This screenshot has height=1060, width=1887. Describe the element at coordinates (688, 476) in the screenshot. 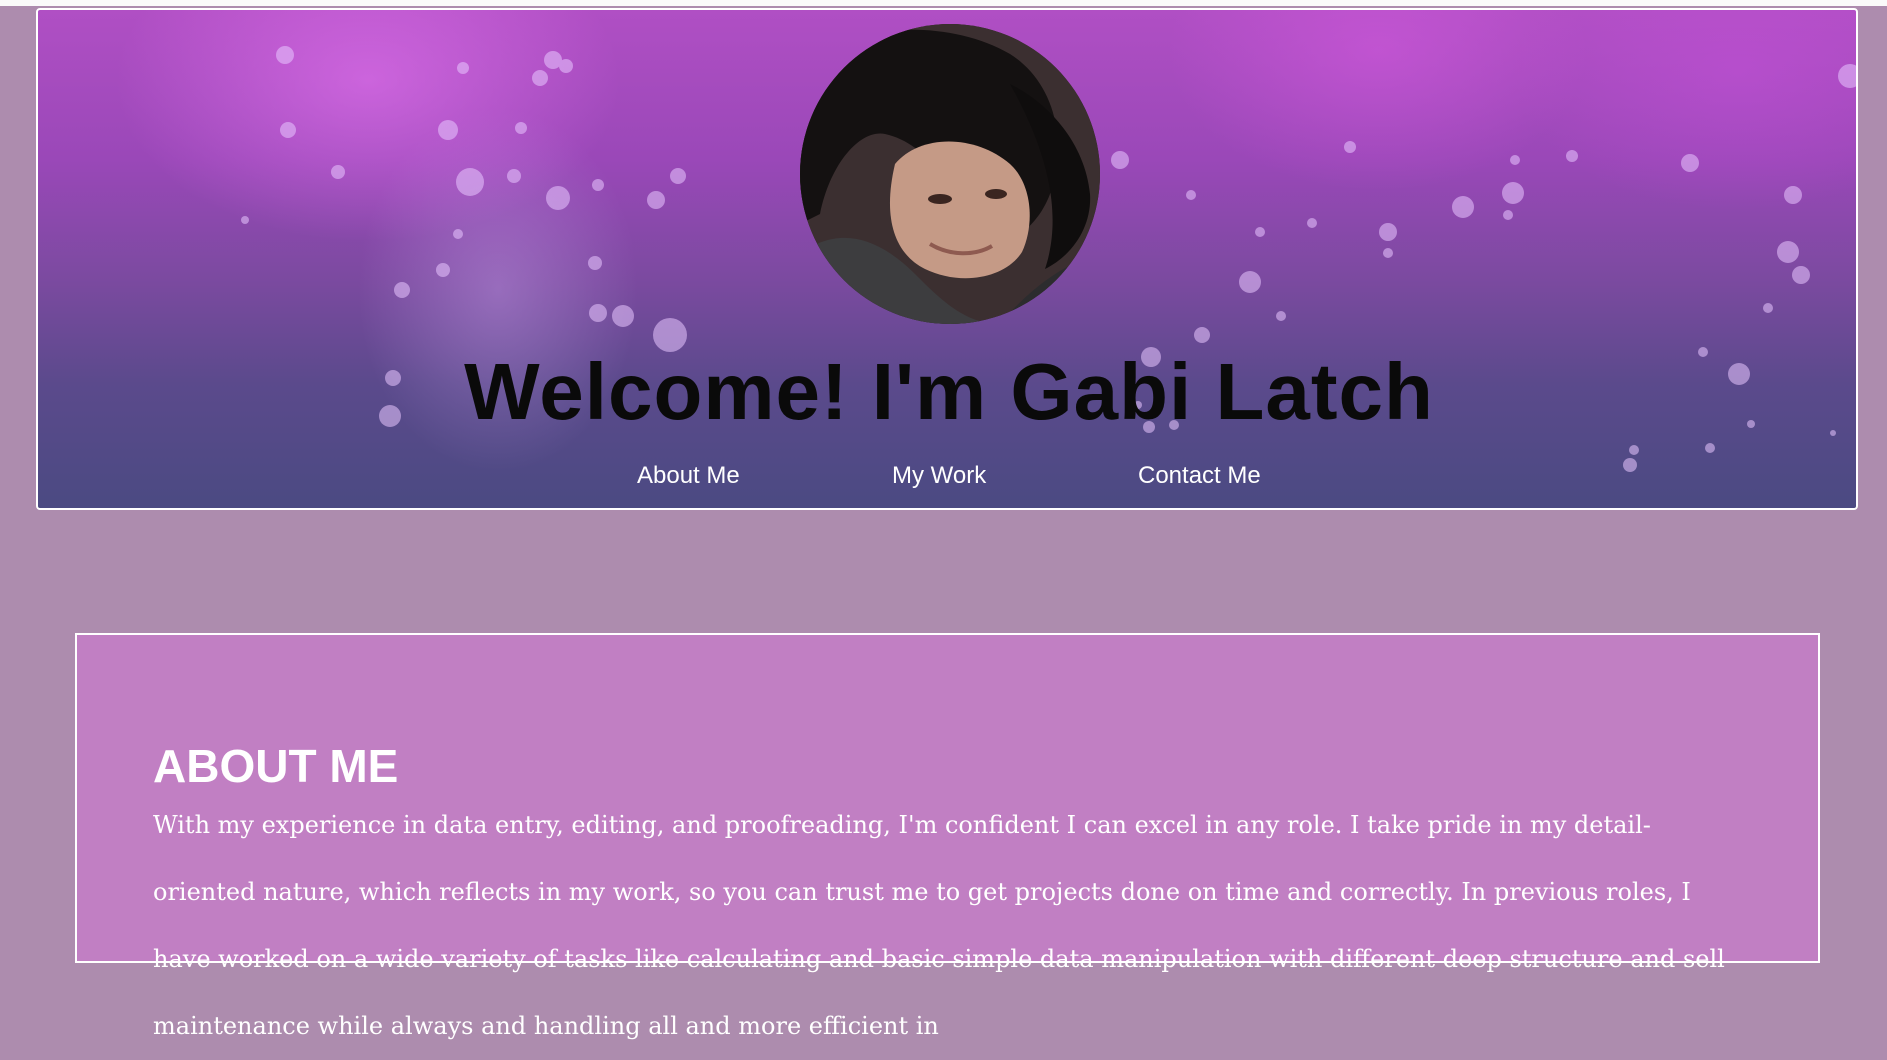

I see `nav-about-me: About Me` at that location.